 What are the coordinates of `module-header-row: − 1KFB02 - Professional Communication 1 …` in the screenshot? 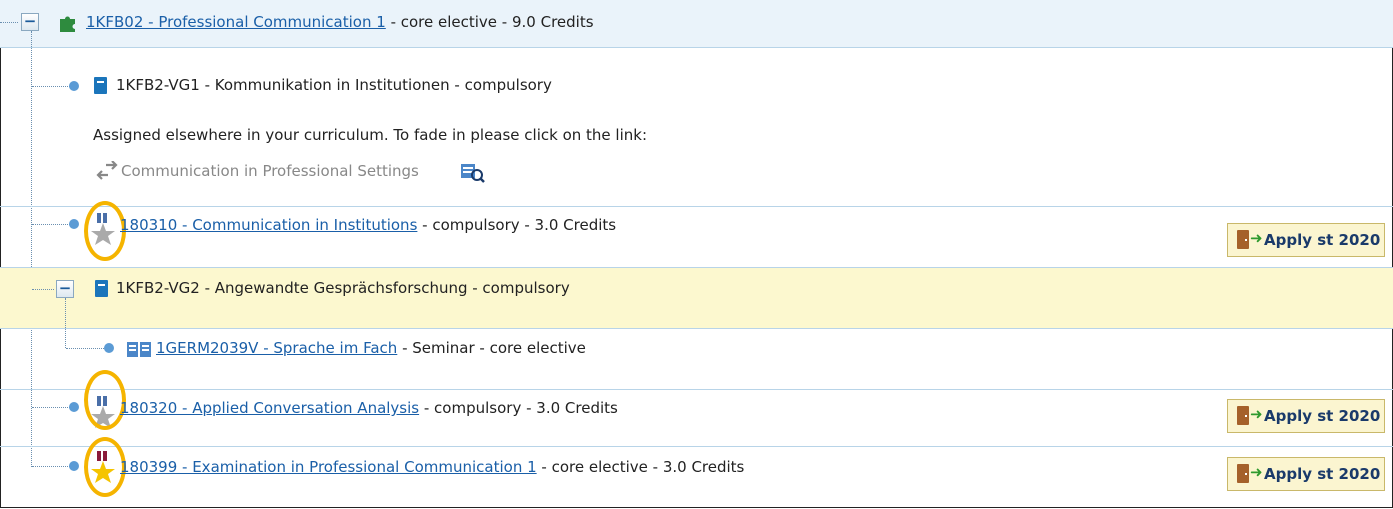 It's located at (696, 23).